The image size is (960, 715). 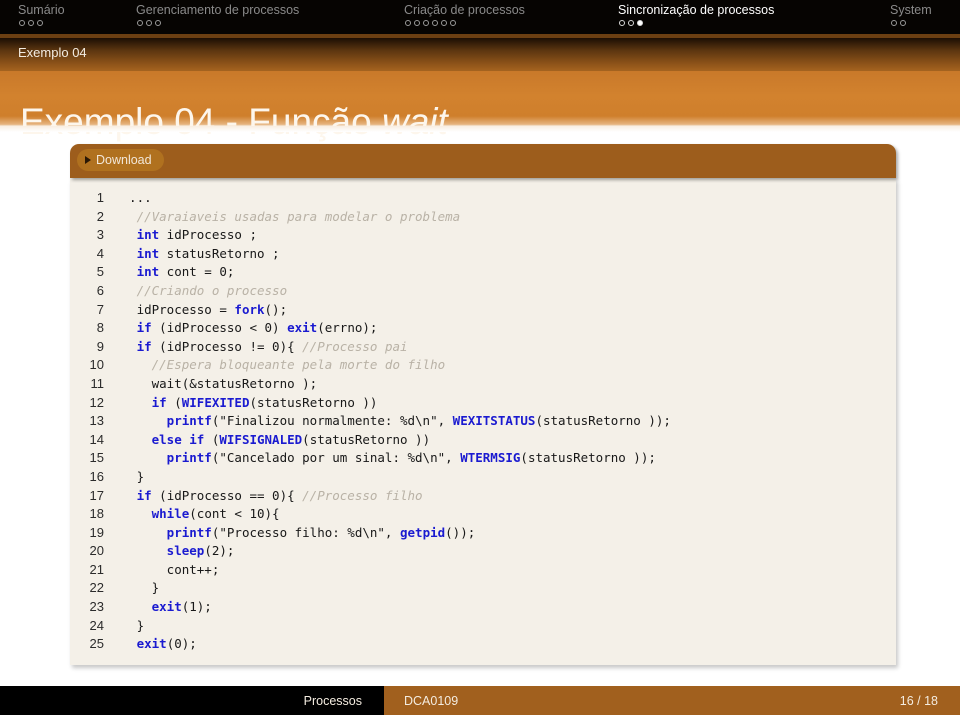 I want to click on nav-section-label: Gerenciamento de processos, so click(x=218, y=10).